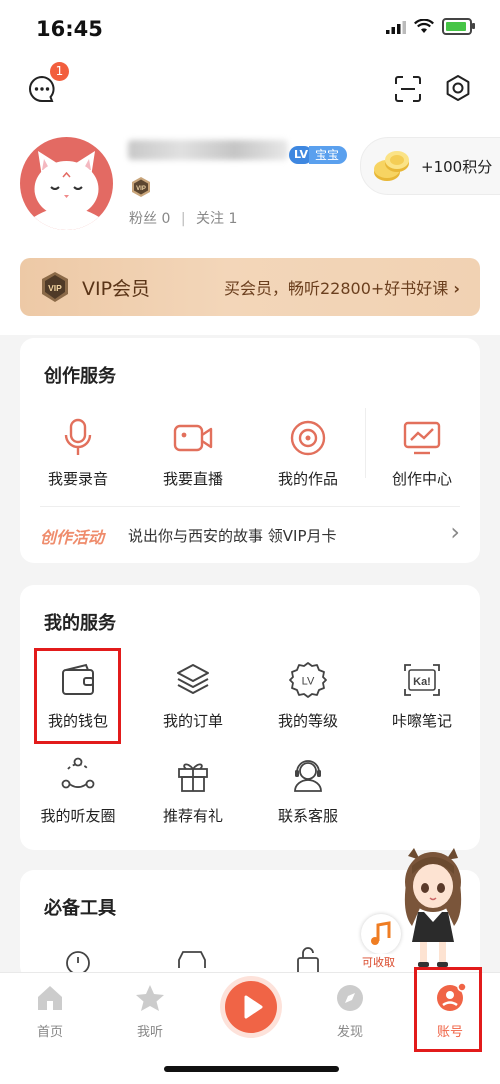 Image resolution: width=500 pixels, height=1084 pixels. What do you see at coordinates (183, 219) in the screenshot?
I see `fans-following: 粉丝 0 | 关注 1` at bounding box center [183, 219].